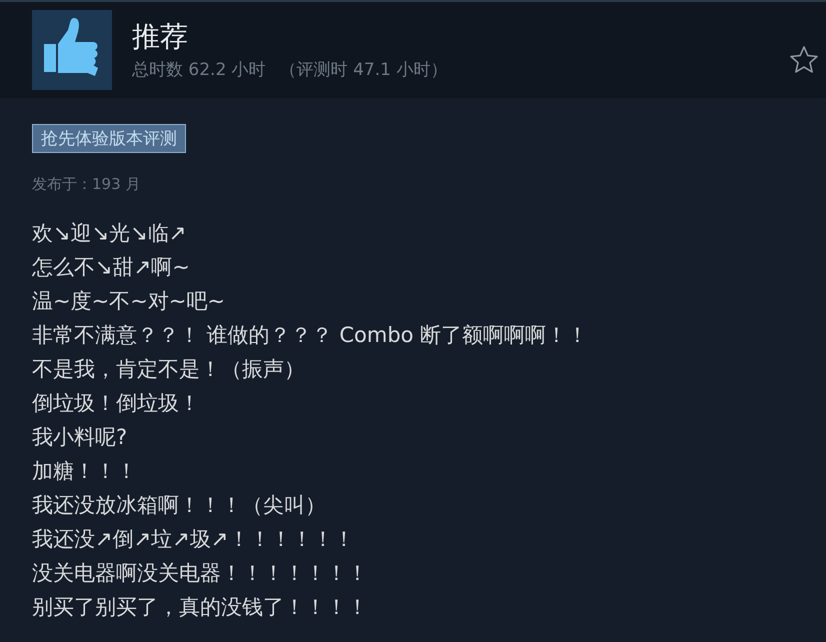 This screenshot has height=642, width=826. I want to click on review-text-line: 温~度~不~对~吧~, so click(129, 301).